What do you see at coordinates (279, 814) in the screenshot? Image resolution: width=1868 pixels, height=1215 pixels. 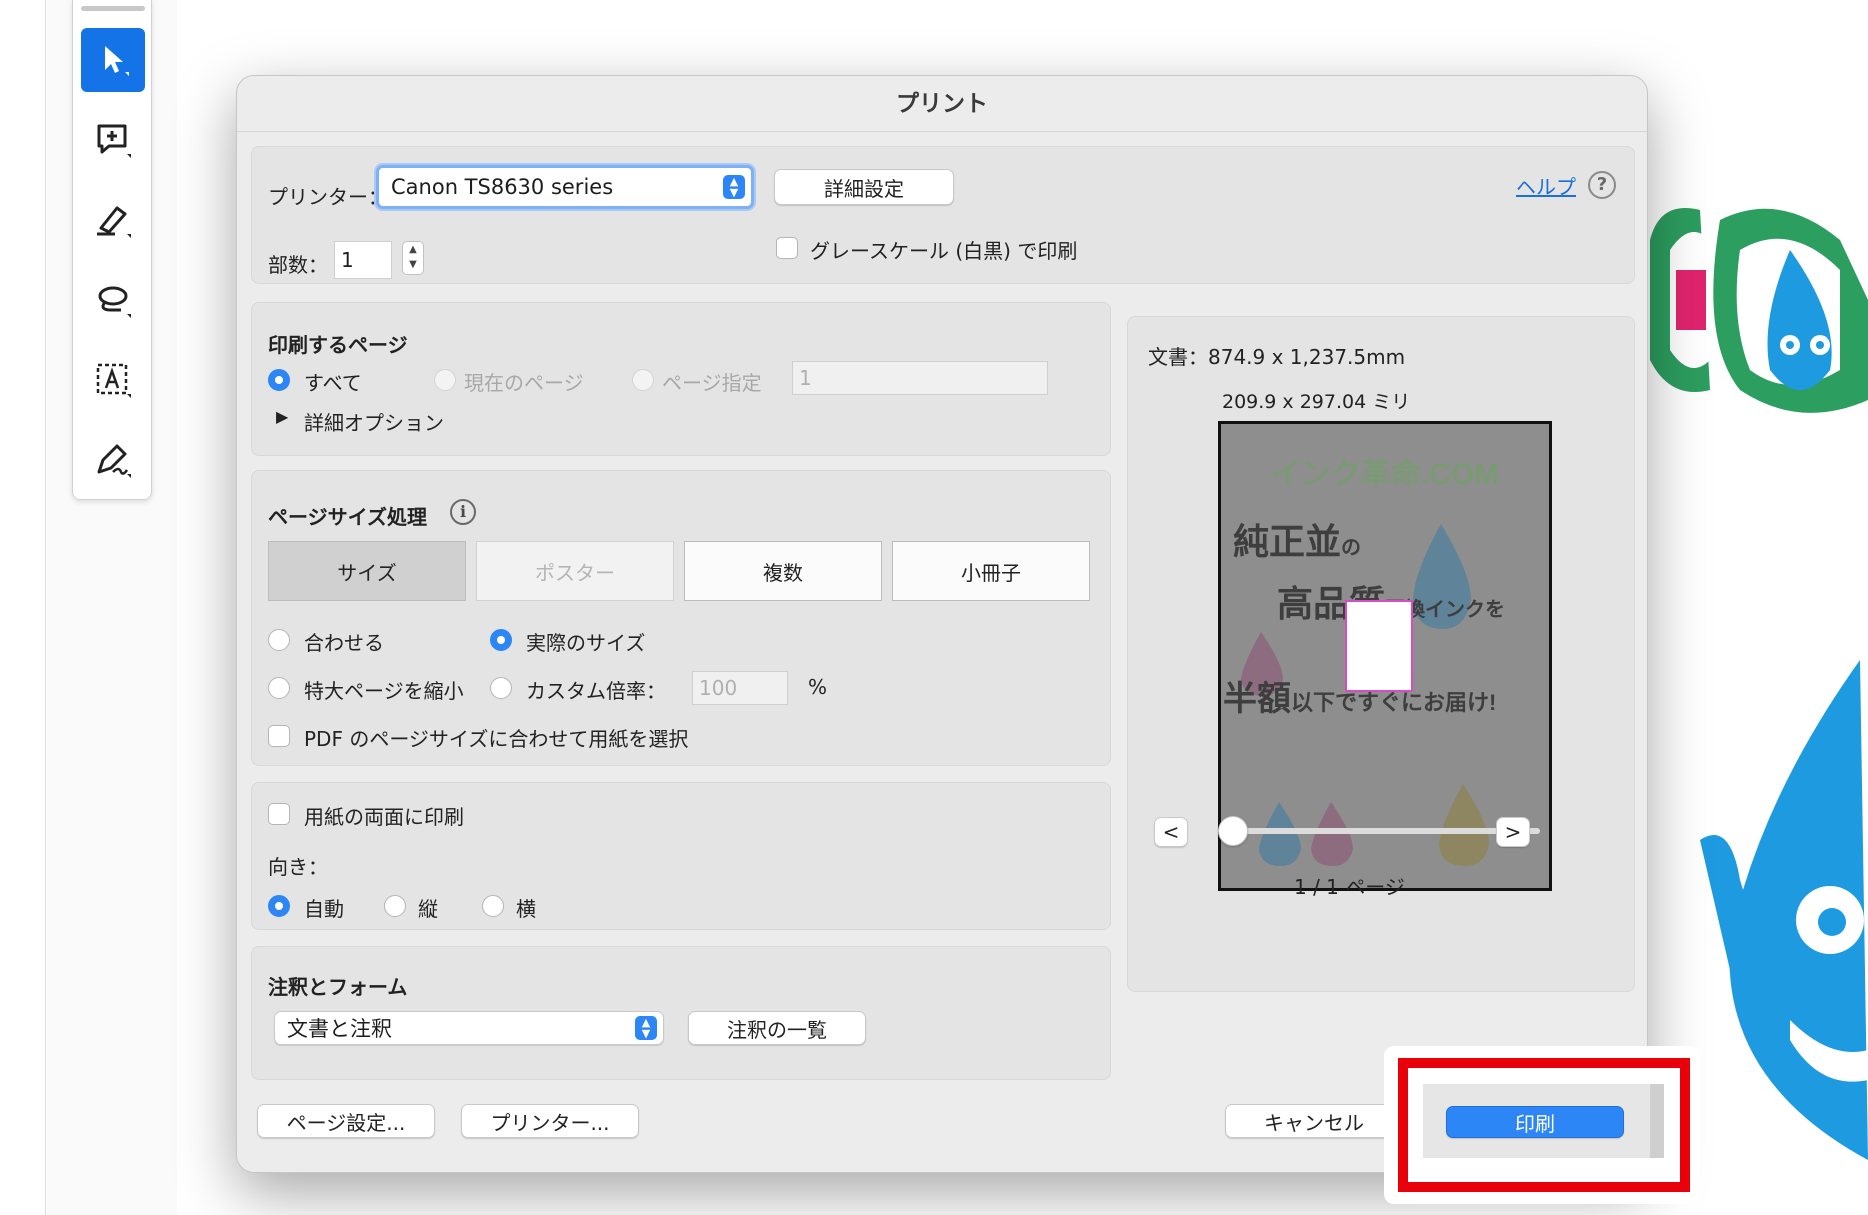 I see `duplex-checkbox` at bounding box center [279, 814].